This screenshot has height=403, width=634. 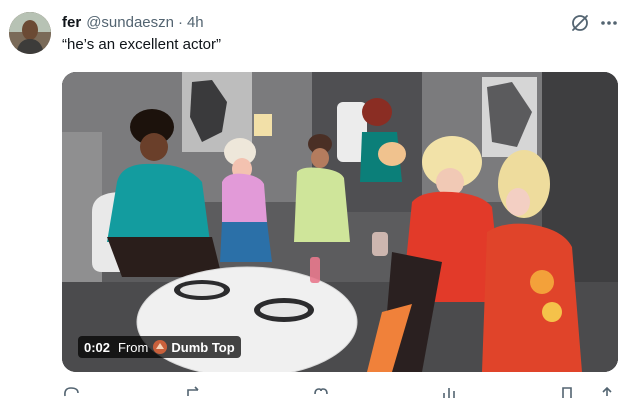 I want to click on like-button, so click(x=321, y=391).